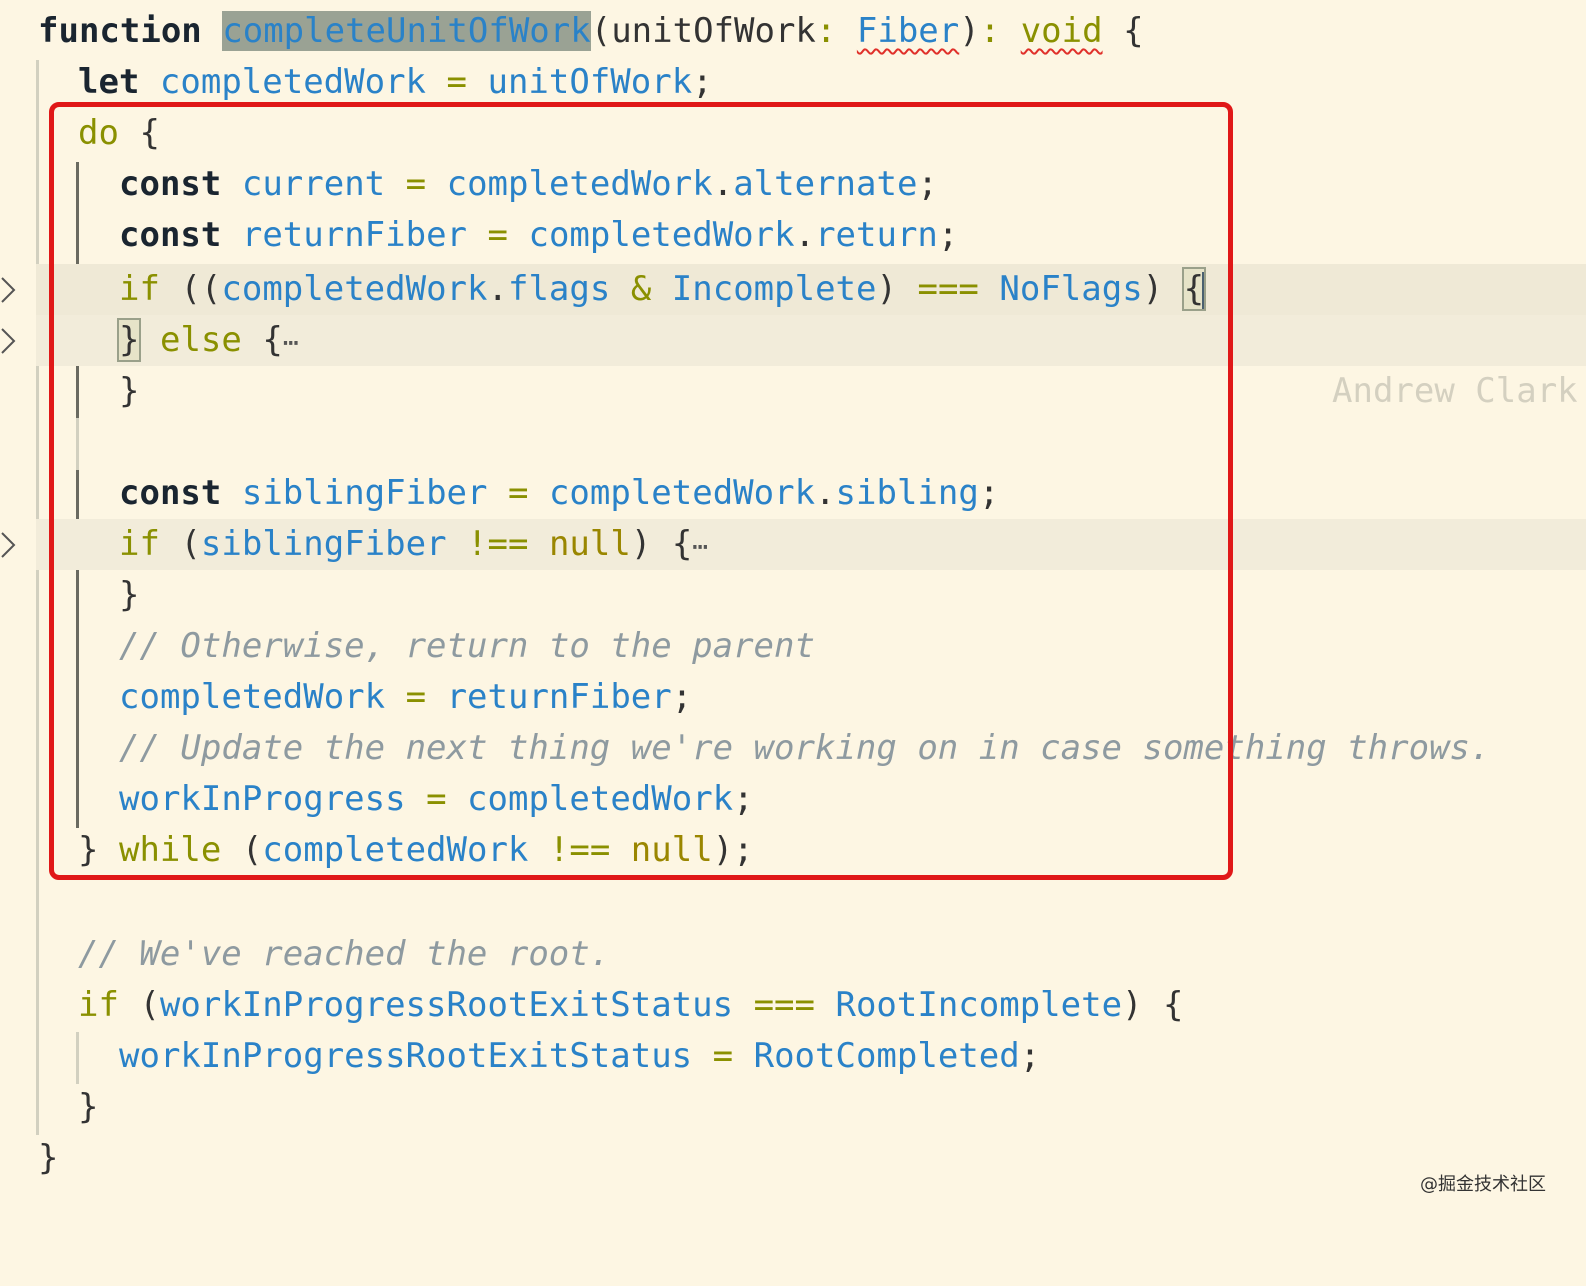  I want to click on identifier: RootCompleted, so click(886, 1056).